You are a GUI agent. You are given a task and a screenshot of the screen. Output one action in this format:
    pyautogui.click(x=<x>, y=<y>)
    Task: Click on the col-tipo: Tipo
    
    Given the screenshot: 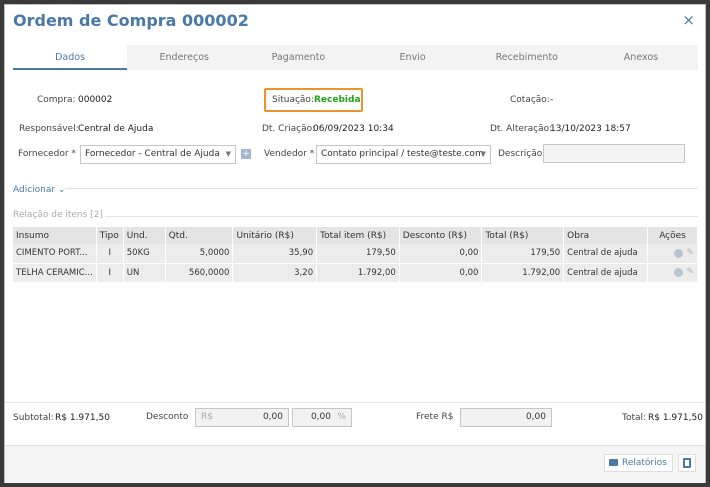 What is the action you would take?
    pyautogui.click(x=110, y=235)
    